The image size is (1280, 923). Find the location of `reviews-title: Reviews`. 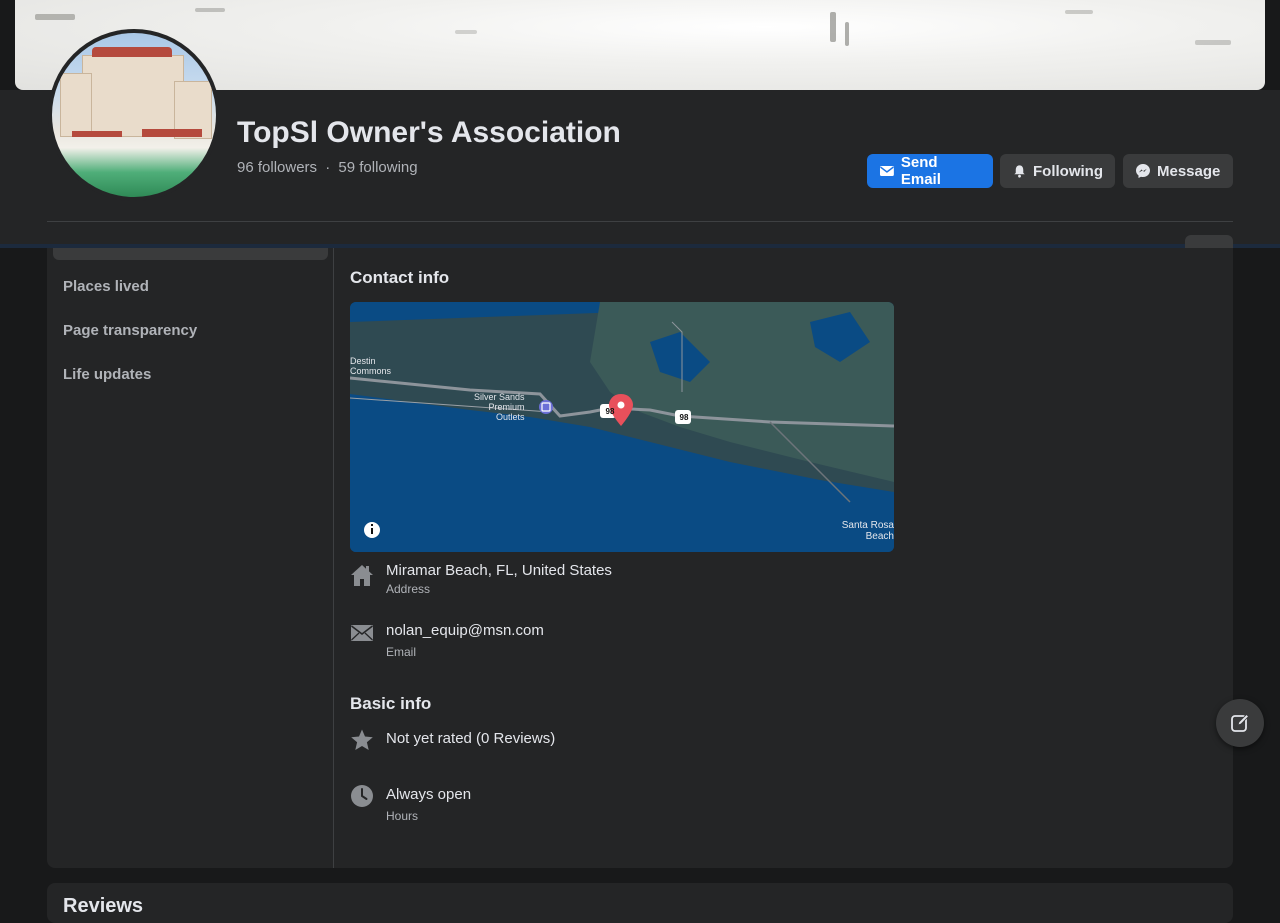

reviews-title: Reviews is located at coordinates (103, 906).